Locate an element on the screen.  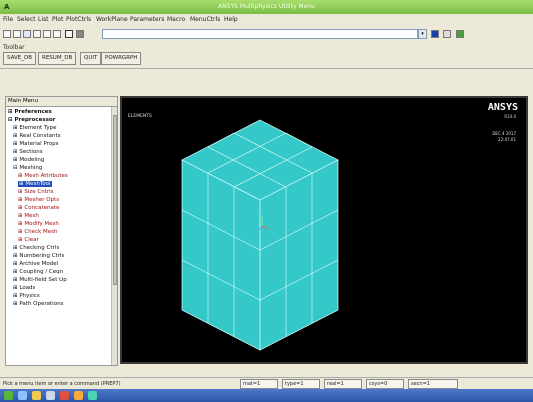
menu-modeling: ⊞ Modeling is located at coordinates (28, 160).